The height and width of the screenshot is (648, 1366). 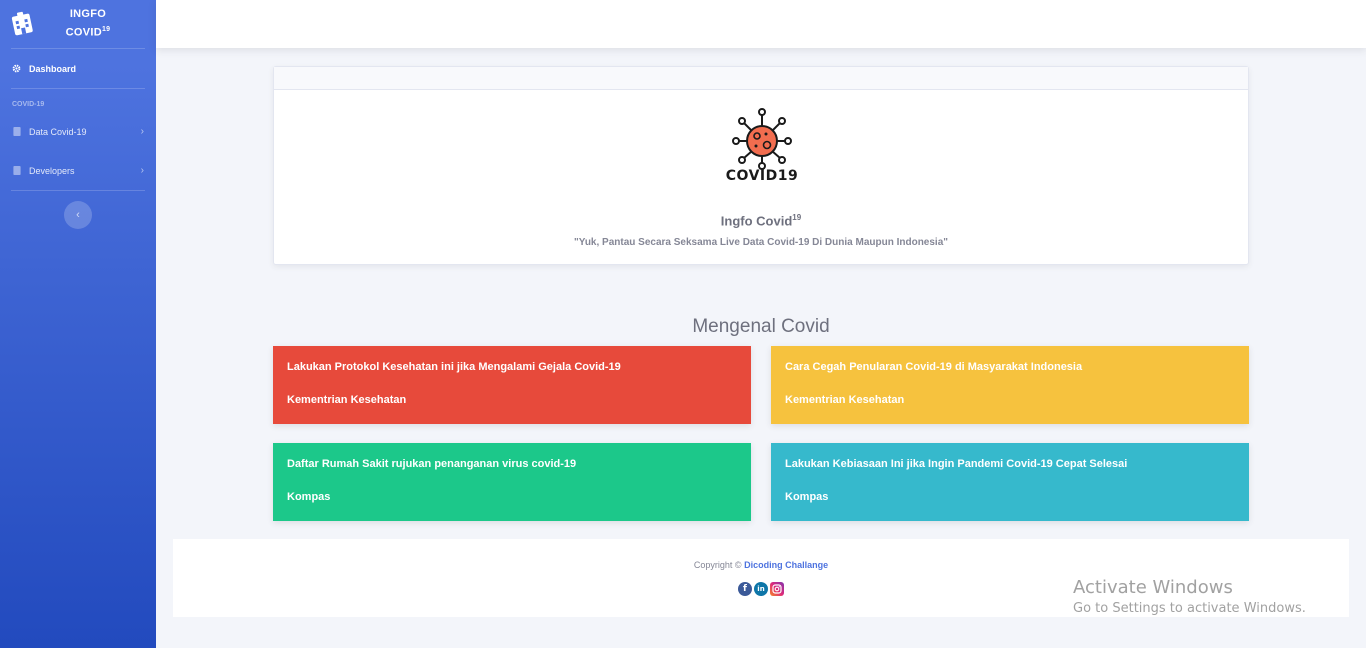 I want to click on hero-title: Ingfo Covid19, so click(x=761, y=220).